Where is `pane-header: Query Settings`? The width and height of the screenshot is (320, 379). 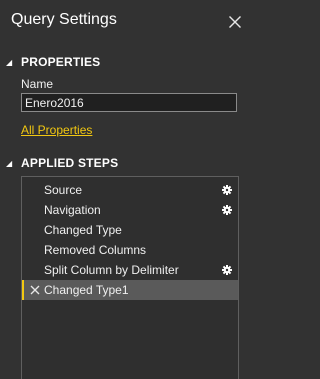 pane-header: Query Settings is located at coordinates (131, 22).